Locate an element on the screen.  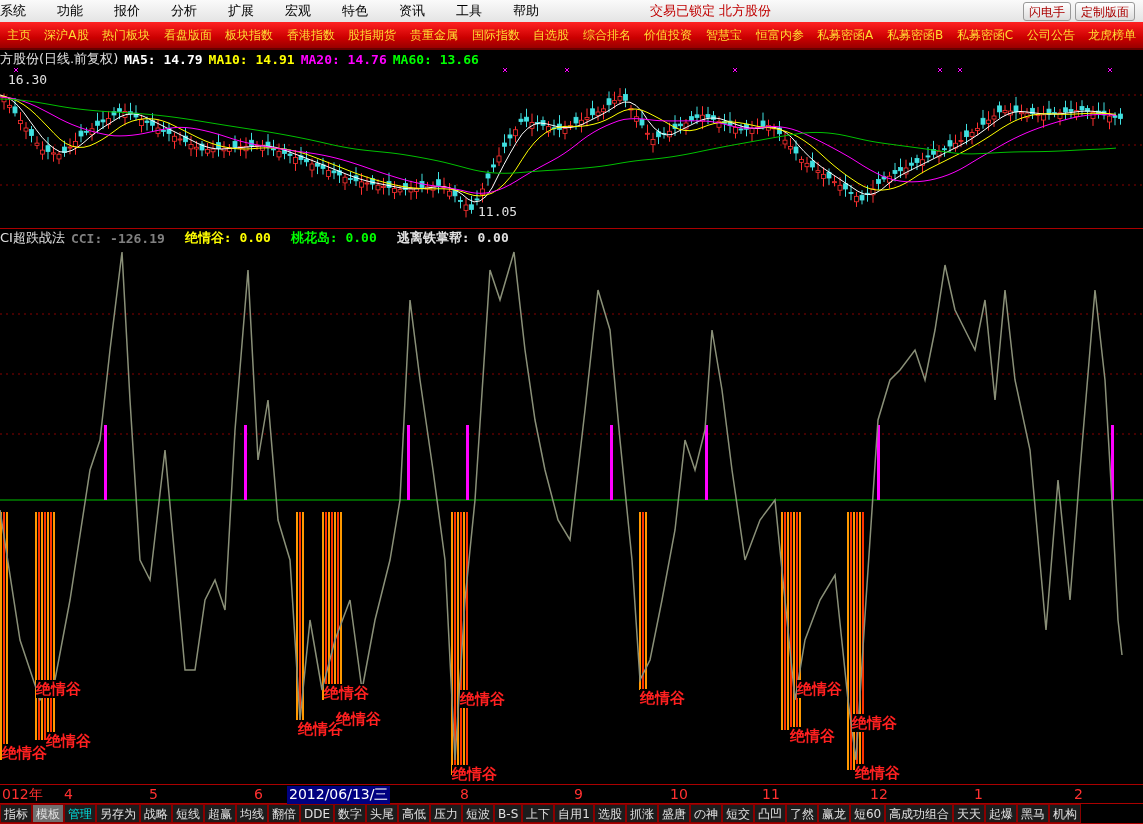
template-tab: 超赢 is located at coordinates (220, 813).